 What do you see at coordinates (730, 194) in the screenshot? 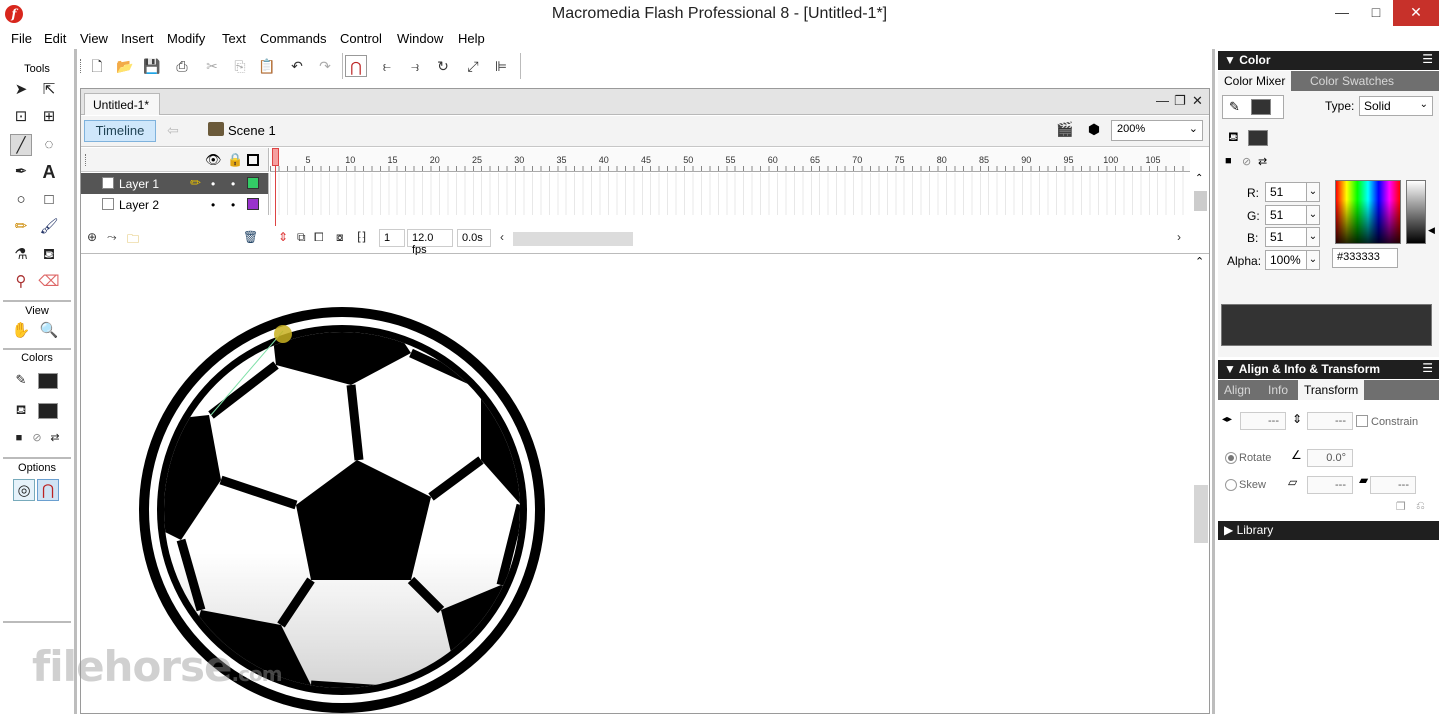
I see `frame-grid` at bounding box center [730, 194].